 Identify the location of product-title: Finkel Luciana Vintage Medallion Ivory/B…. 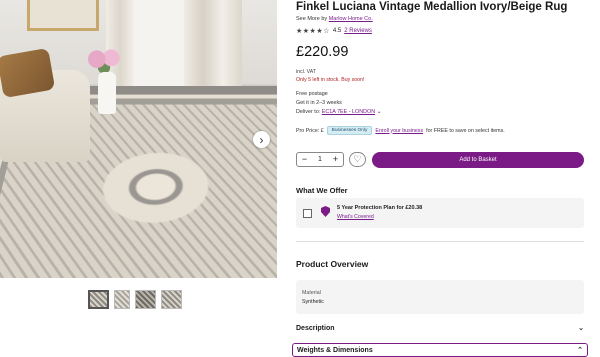
(432, 7).